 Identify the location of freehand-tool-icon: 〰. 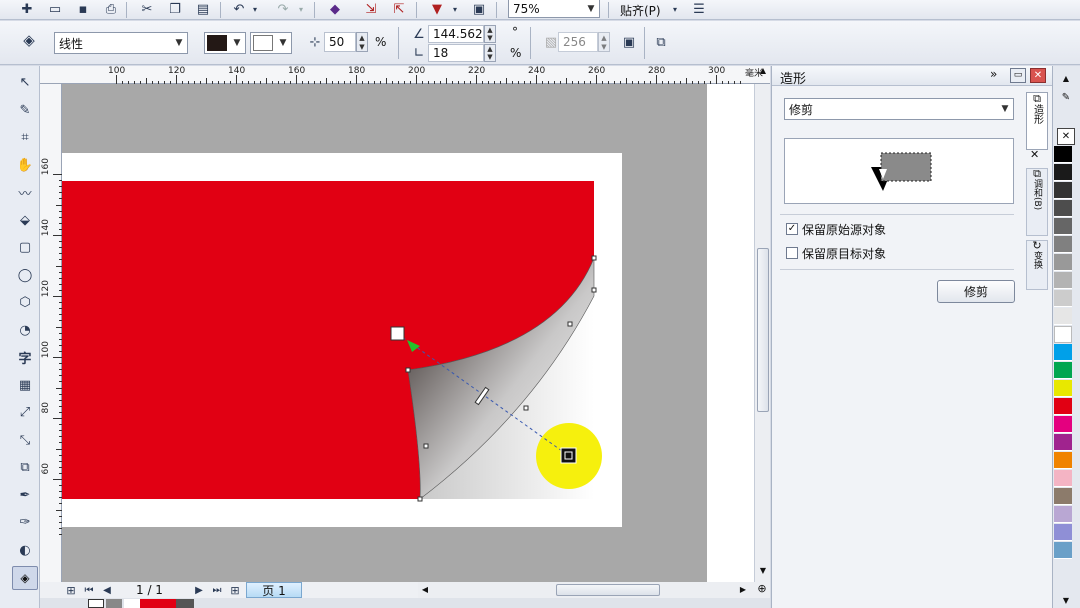
(25, 193).